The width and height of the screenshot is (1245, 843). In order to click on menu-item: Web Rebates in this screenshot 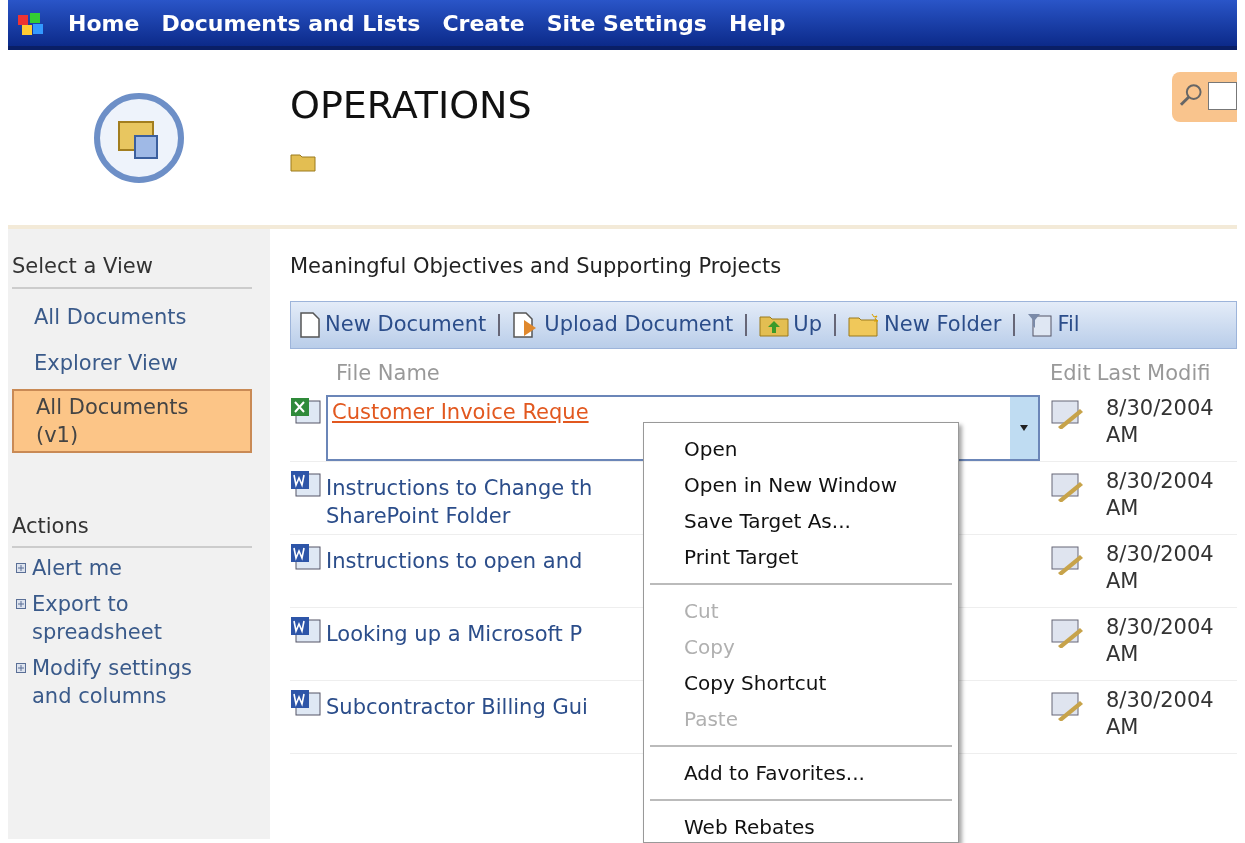, I will do `click(801, 825)`.